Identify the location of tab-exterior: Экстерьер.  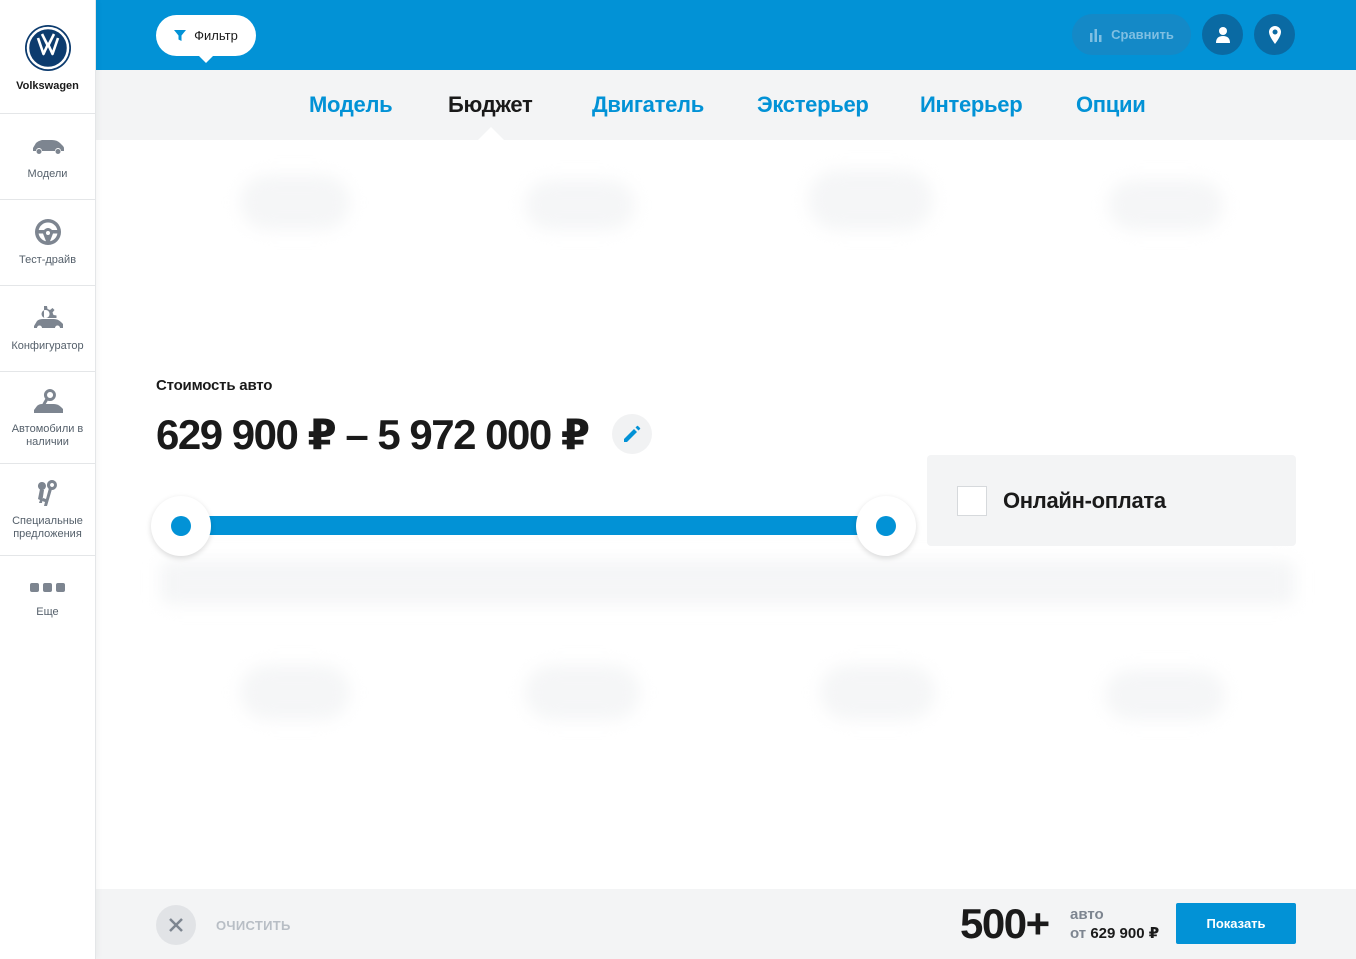
(813, 105).